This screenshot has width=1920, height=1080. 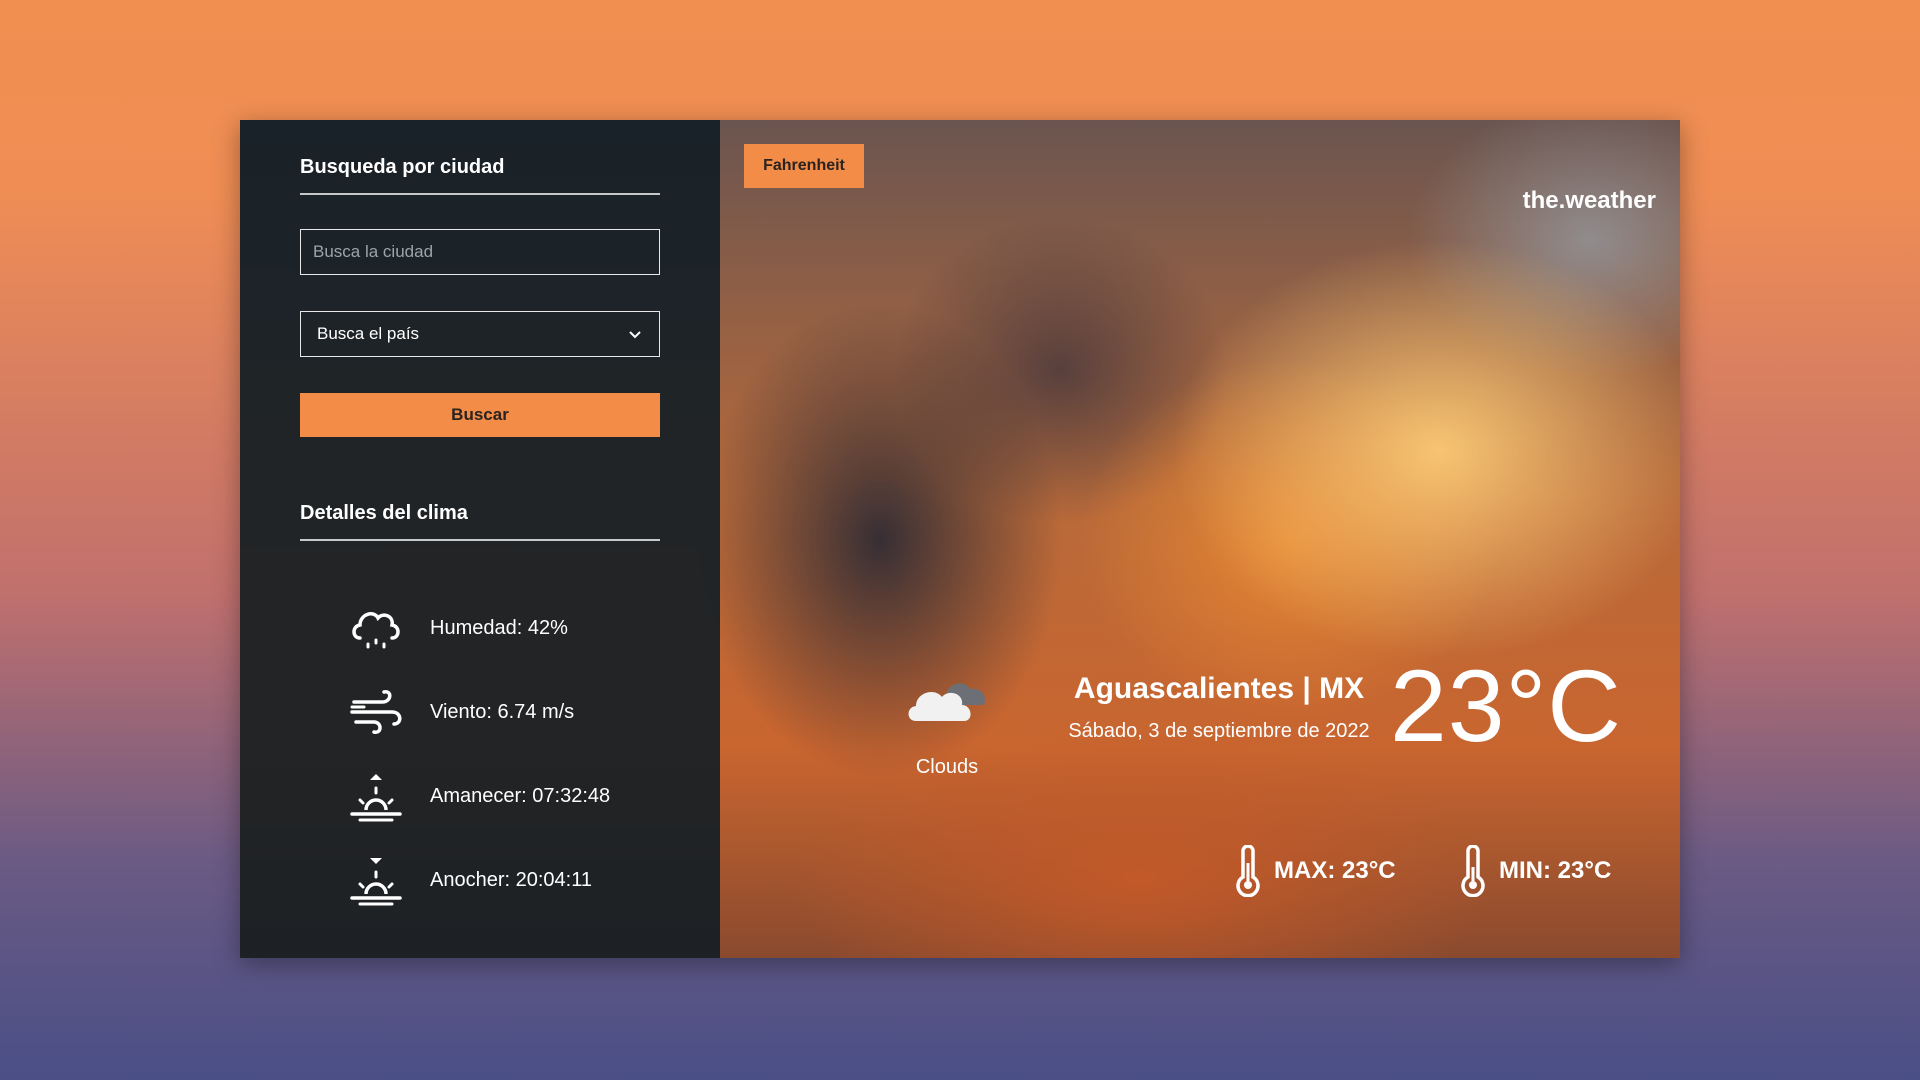 What do you see at coordinates (1219, 731) in the screenshot?
I see `current-date: Sábado, 3 de septiembre de 2022` at bounding box center [1219, 731].